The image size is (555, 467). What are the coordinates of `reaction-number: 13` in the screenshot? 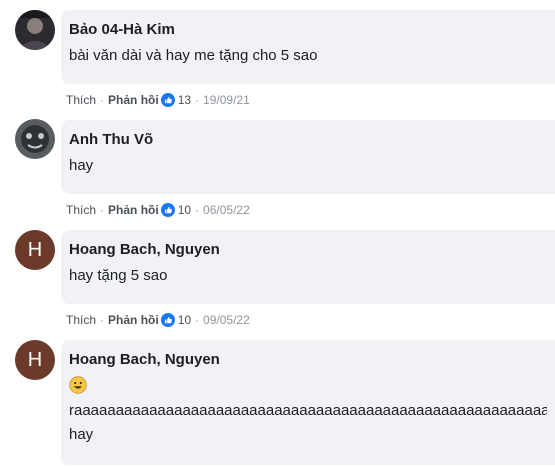 It's located at (184, 100).